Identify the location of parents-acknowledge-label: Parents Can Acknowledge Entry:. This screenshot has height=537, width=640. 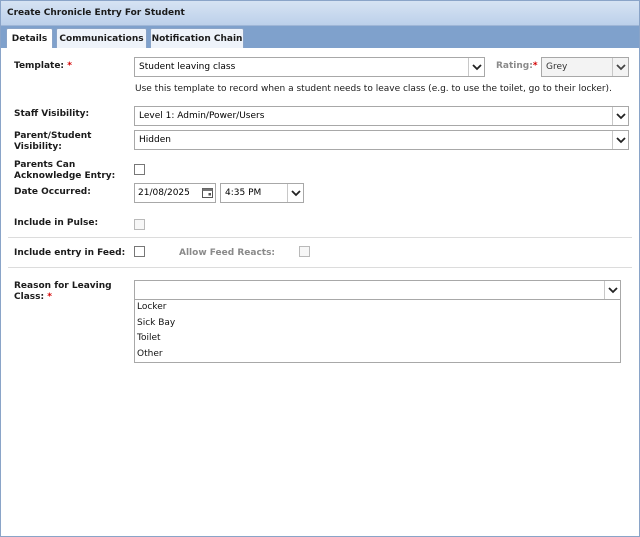
(65, 170).